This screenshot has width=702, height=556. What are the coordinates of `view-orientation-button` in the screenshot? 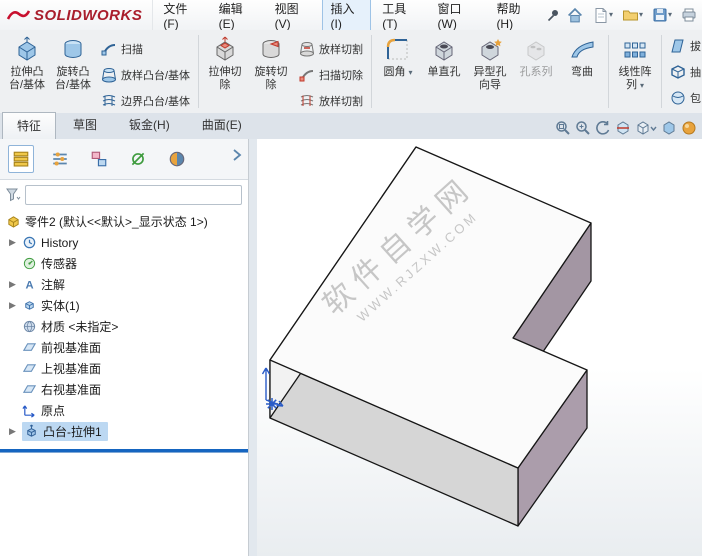 It's located at (646, 128).